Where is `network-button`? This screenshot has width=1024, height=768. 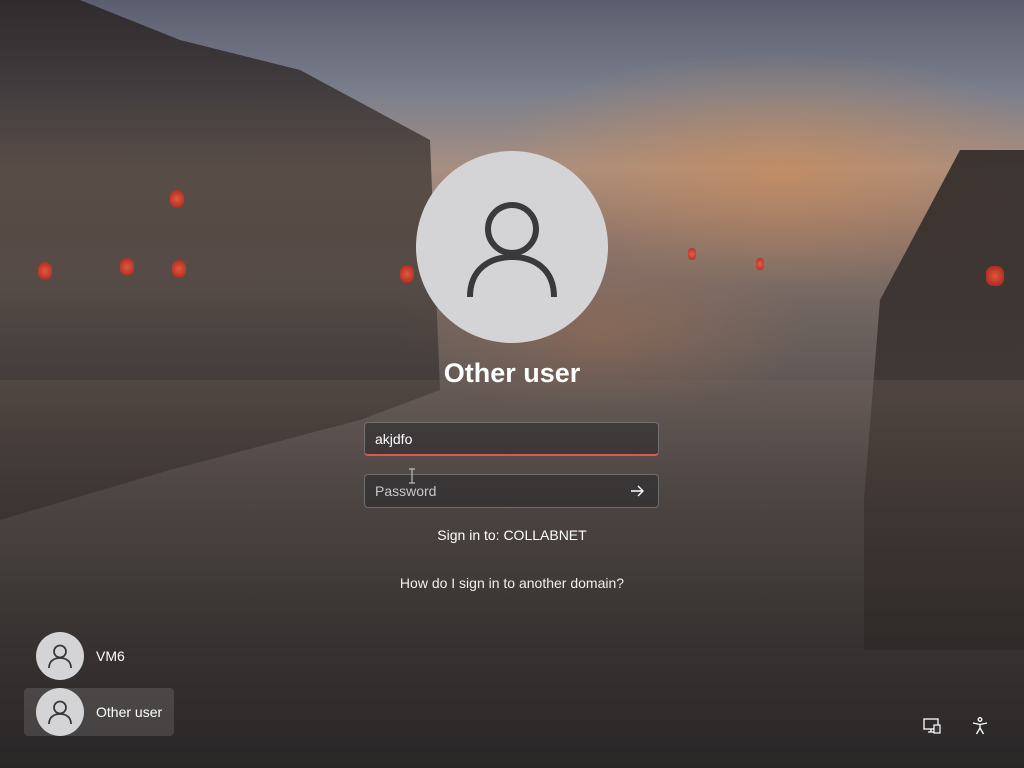 network-button is located at coordinates (932, 726).